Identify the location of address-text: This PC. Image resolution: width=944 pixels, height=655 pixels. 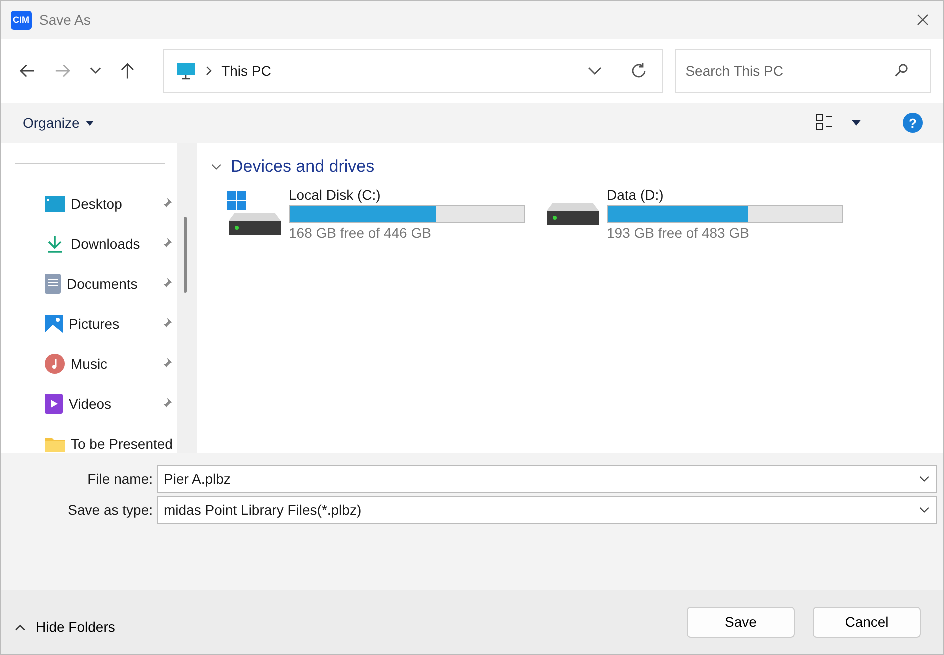
(247, 71).